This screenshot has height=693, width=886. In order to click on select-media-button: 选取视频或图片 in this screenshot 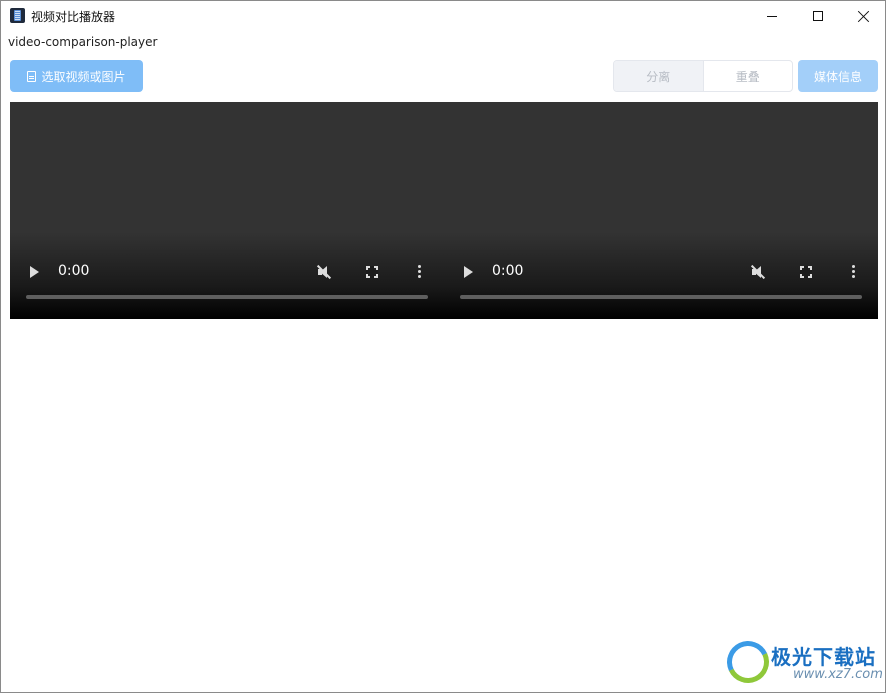, I will do `click(76, 76)`.